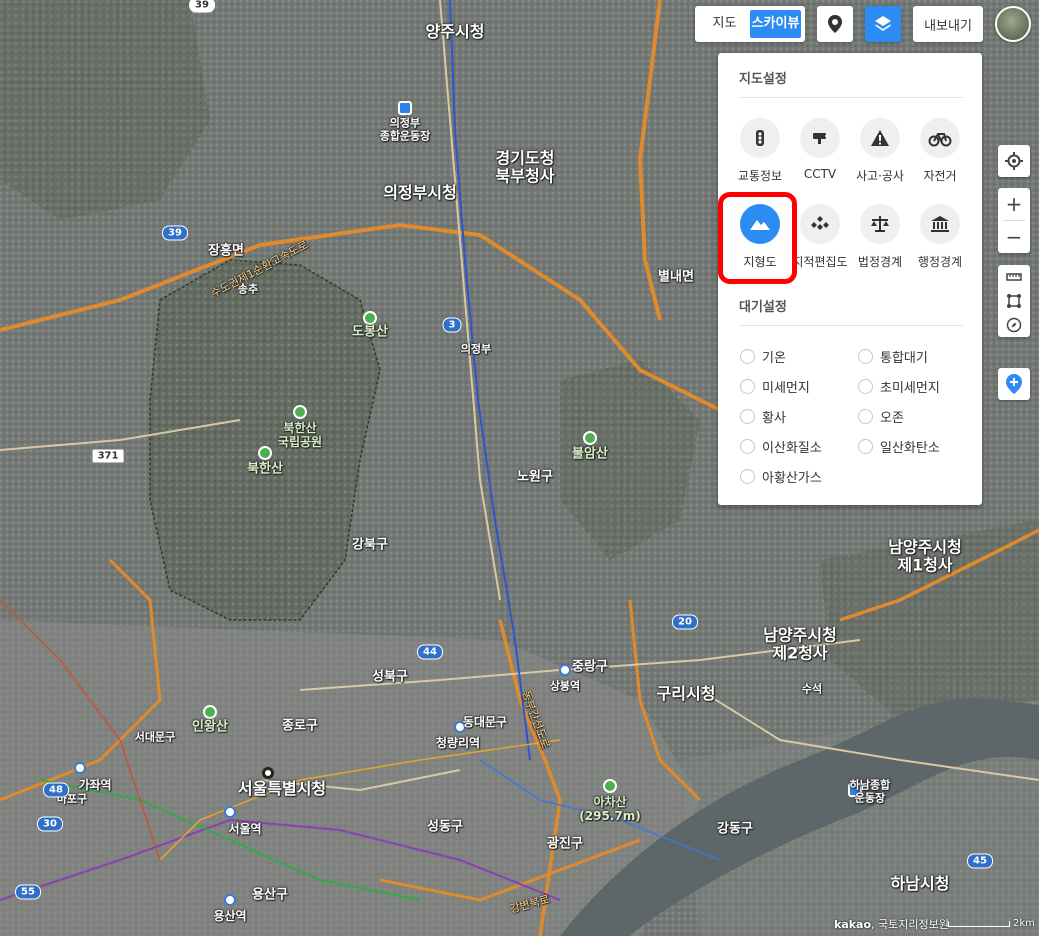 This screenshot has height=936, width=1039. Describe the element at coordinates (910, 388) in the screenshot. I see `air-option-label: 초미세먼지` at that location.